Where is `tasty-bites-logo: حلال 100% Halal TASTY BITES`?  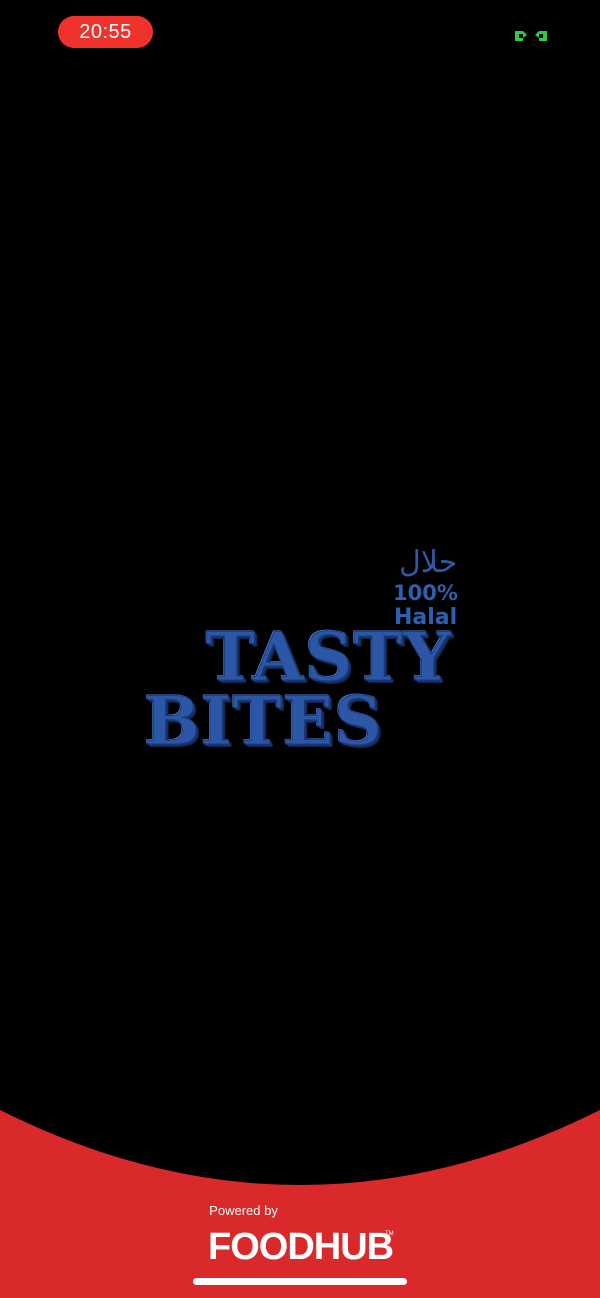
tasty-bites-logo: حلال 100% Halal TASTY BITES is located at coordinates (305, 655).